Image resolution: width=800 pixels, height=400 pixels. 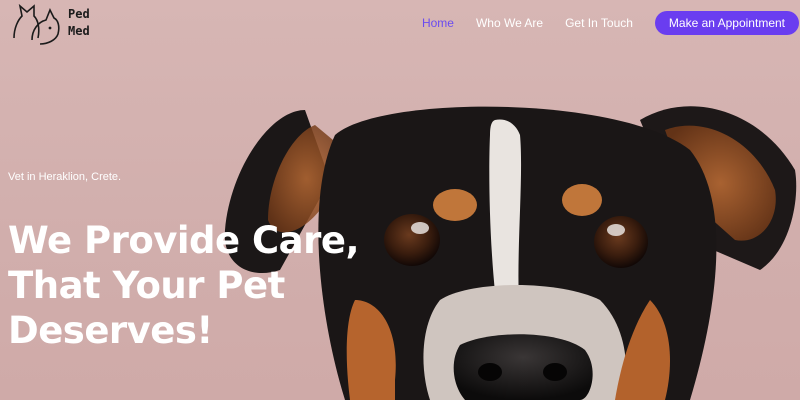 What do you see at coordinates (79, 31) in the screenshot?
I see `brand-line-2: Med` at bounding box center [79, 31].